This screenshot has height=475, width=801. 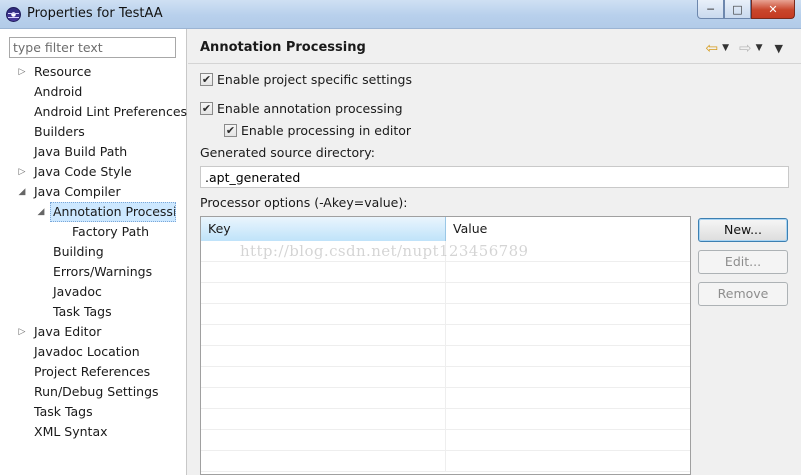 What do you see at coordinates (287, 152) in the screenshot?
I see `generated-dir-label: Generated source directory:` at bounding box center [287, 152].